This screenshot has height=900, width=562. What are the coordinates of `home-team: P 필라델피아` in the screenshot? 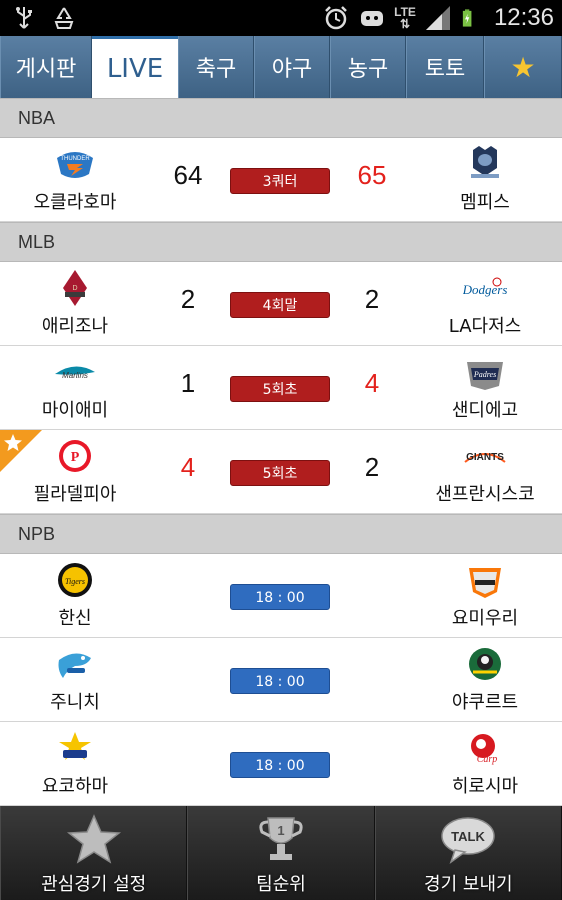 It's located at (75, 471).